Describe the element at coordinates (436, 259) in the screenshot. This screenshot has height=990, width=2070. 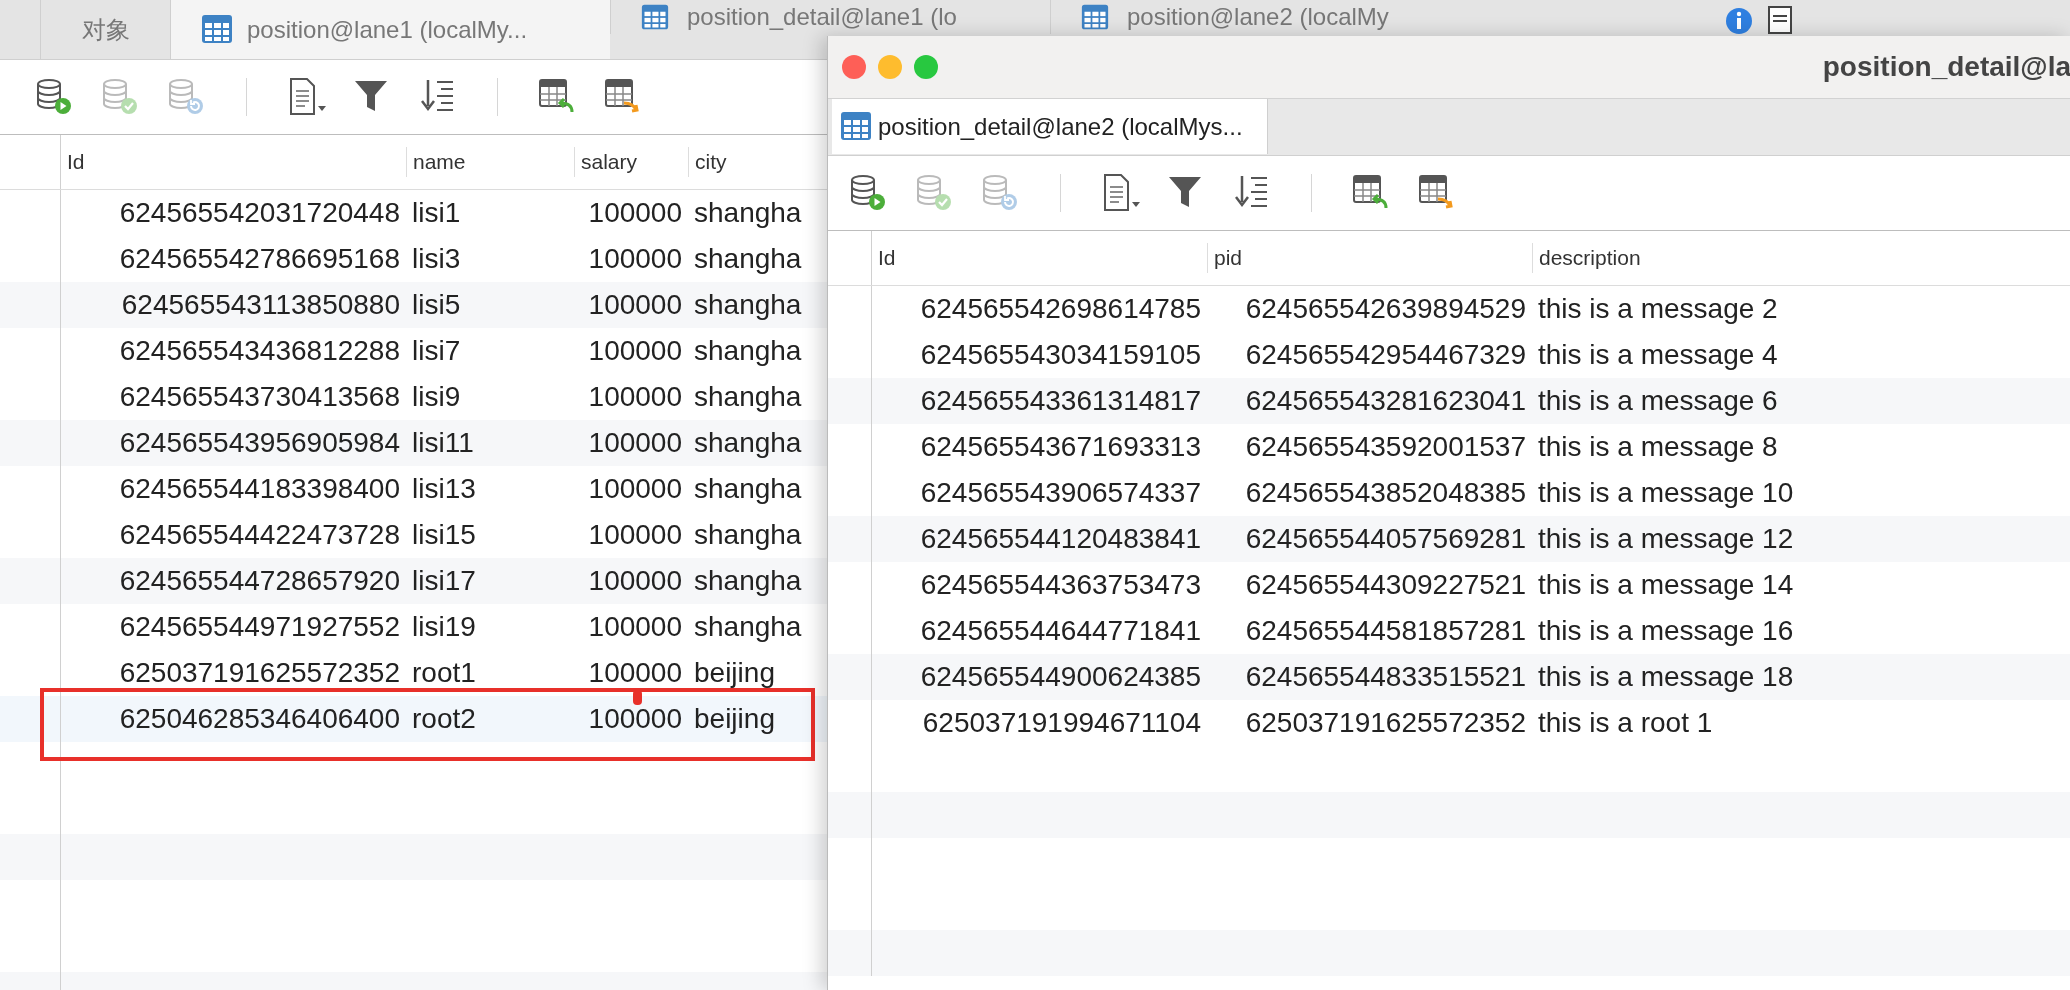
I see `table-cell-text: lisi3` at that location.